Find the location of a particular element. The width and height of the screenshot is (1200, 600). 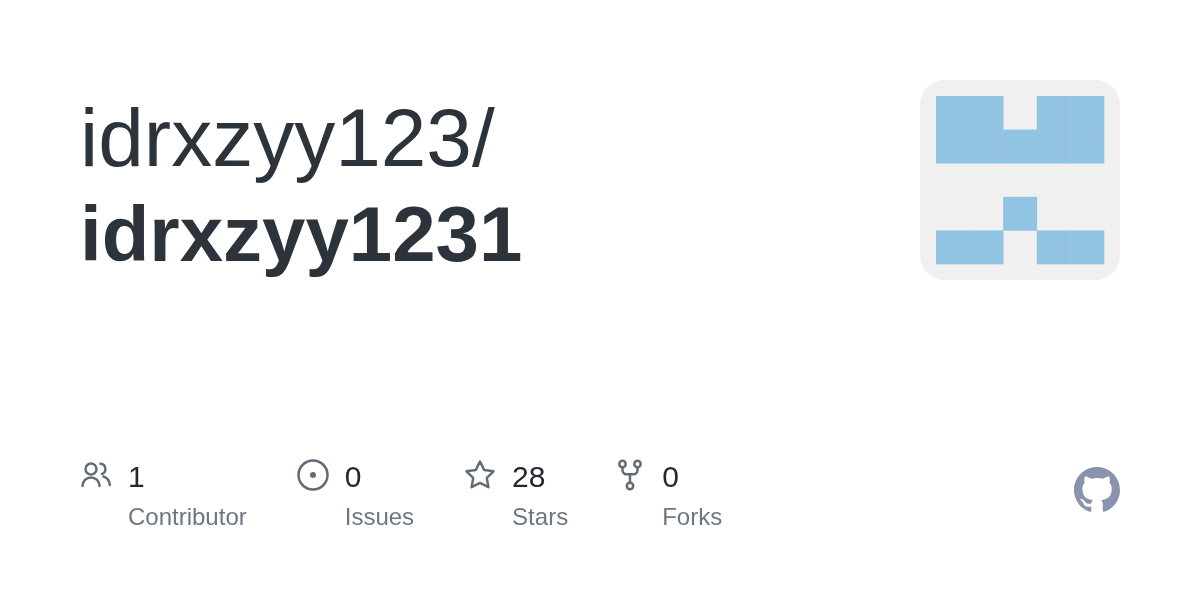

stat-label: Stars is located at coordinates (540, 517).